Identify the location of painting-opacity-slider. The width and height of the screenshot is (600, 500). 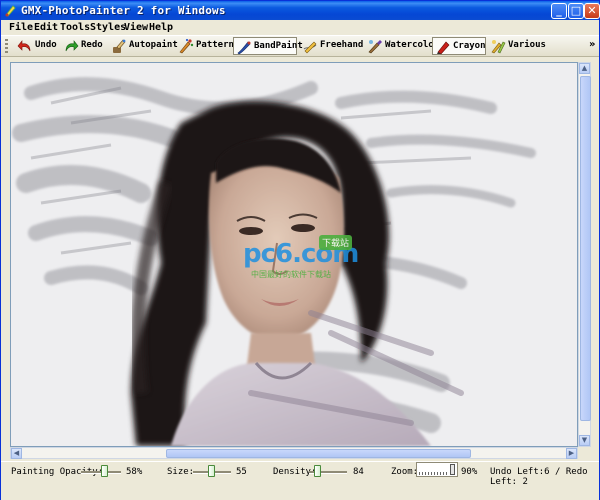
(101, 472).